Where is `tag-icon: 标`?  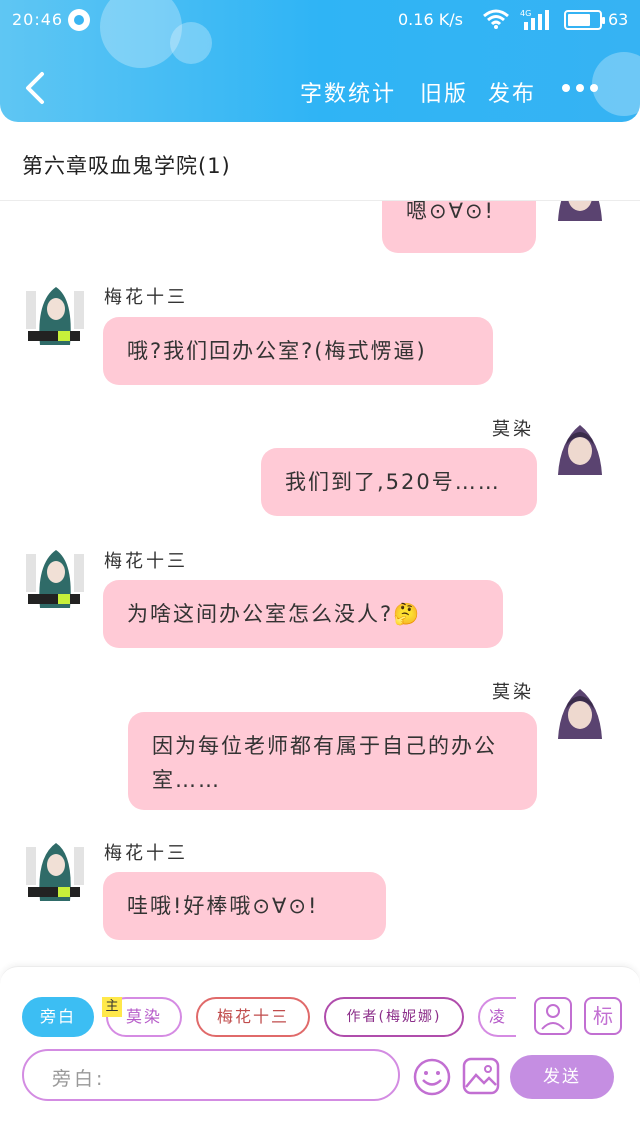
tag-icon: 标 is located at coordinates (603, 1016).